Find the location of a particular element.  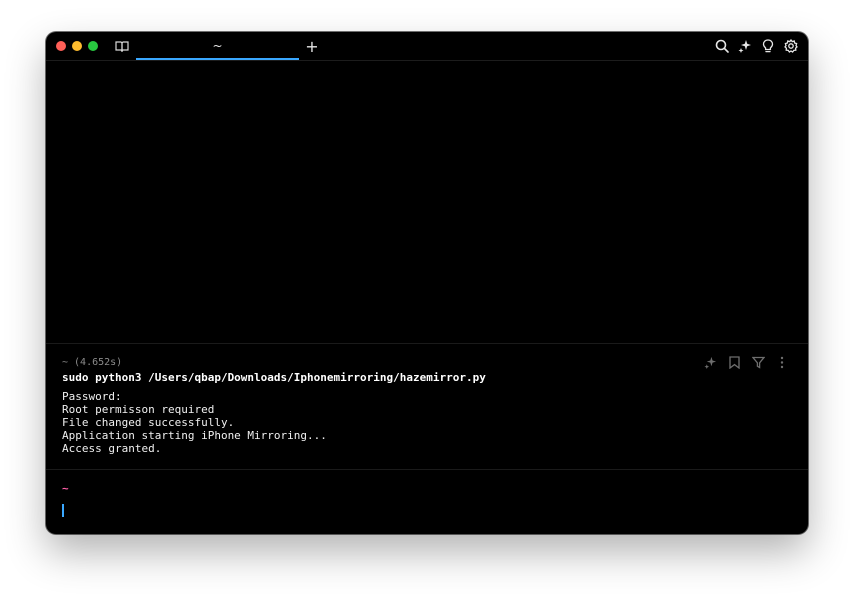

input-cursor is located at coordinates (63, 510).